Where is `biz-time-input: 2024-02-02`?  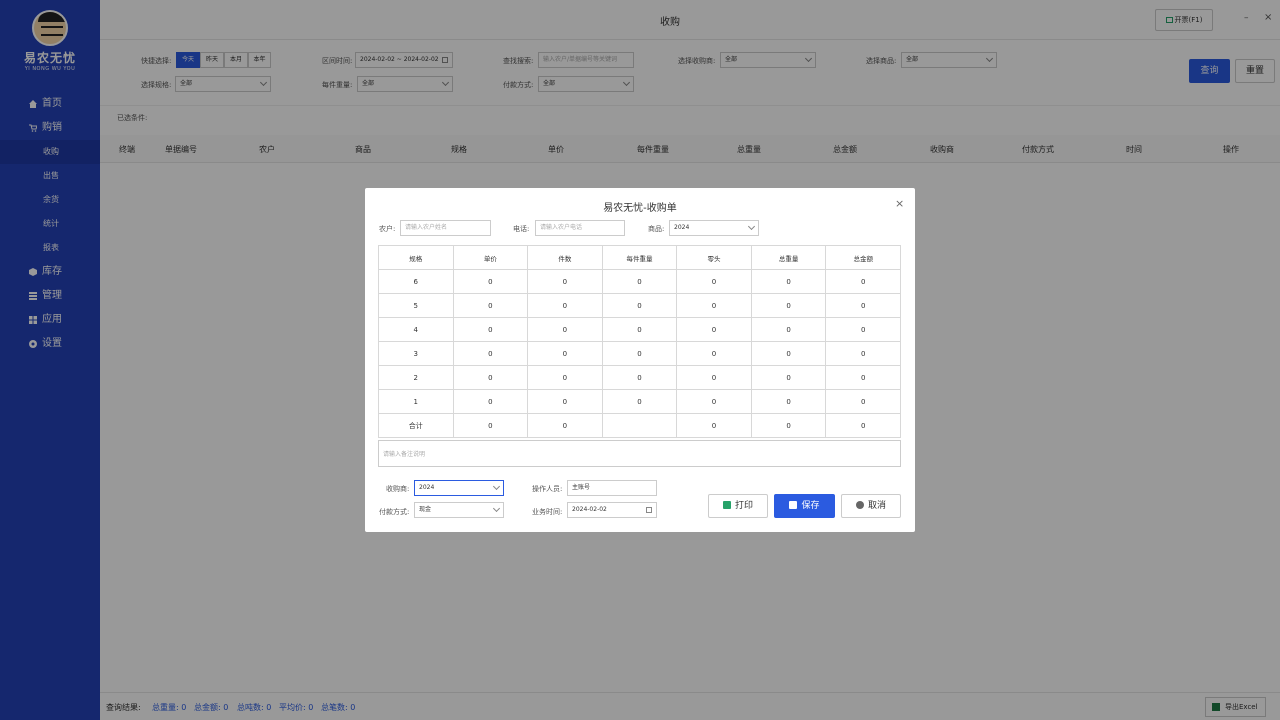 biz-time-input: 2024-02-02 is located at coordinates (612, 510).